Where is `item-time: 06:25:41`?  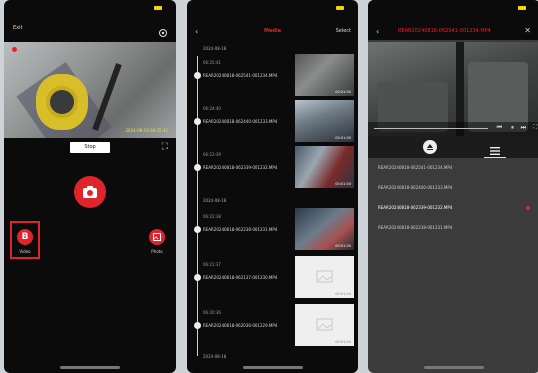
item-time: 06:25:41 is located at coordinates (212, 62).